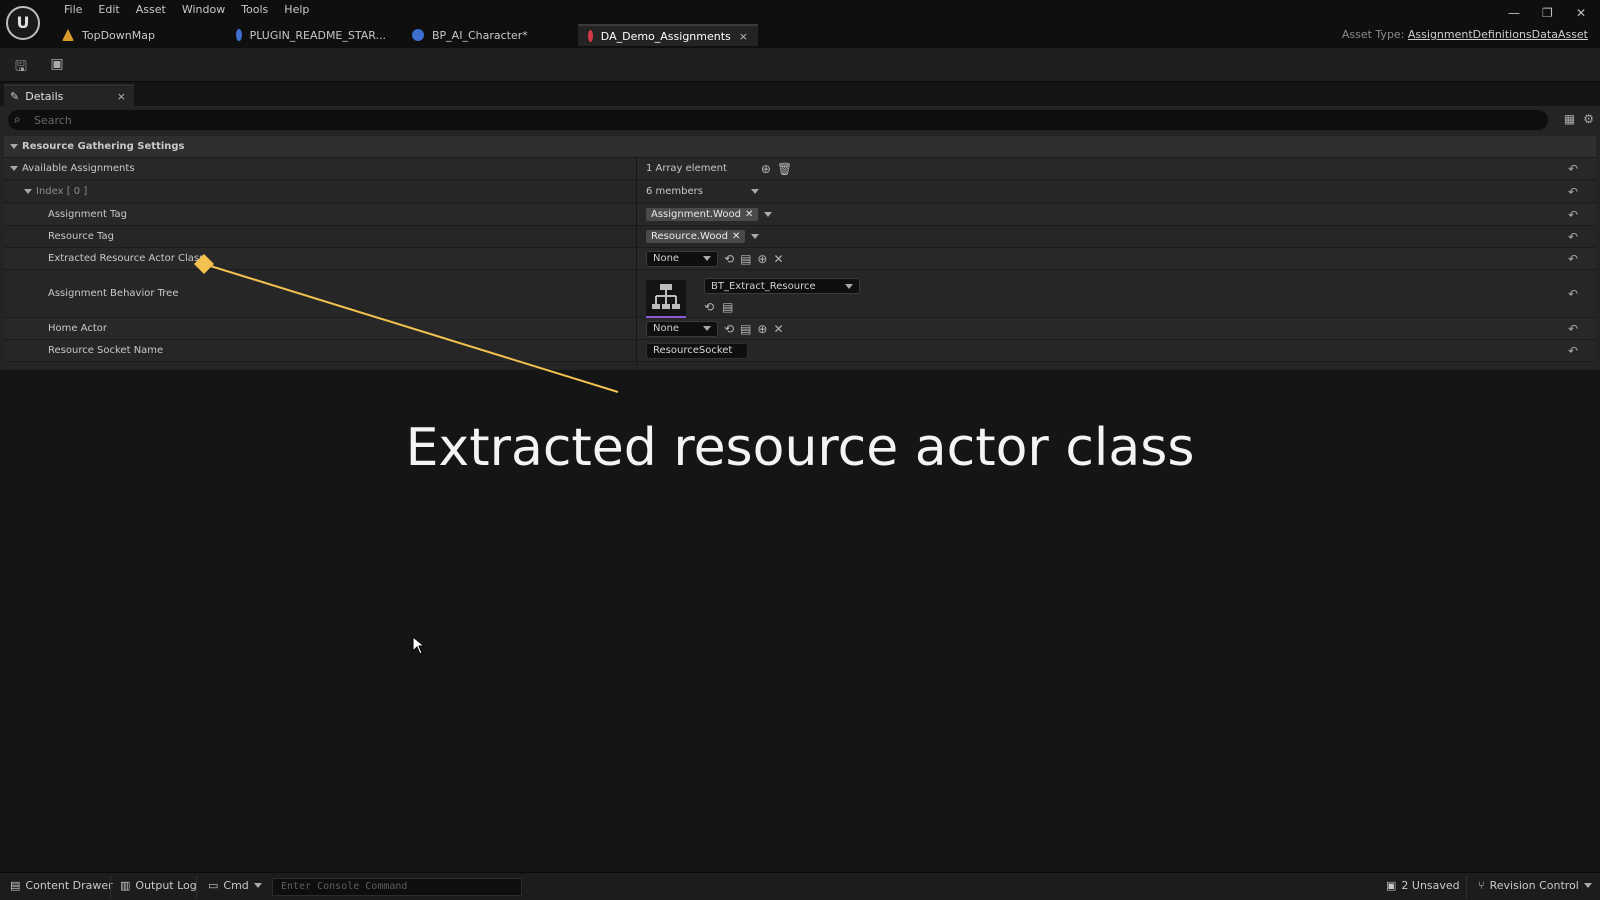 The height and width of the screenshot is (900, 1600). I want to click on content-drawer-button: ▤ Content Drawer, so click(61, 885).